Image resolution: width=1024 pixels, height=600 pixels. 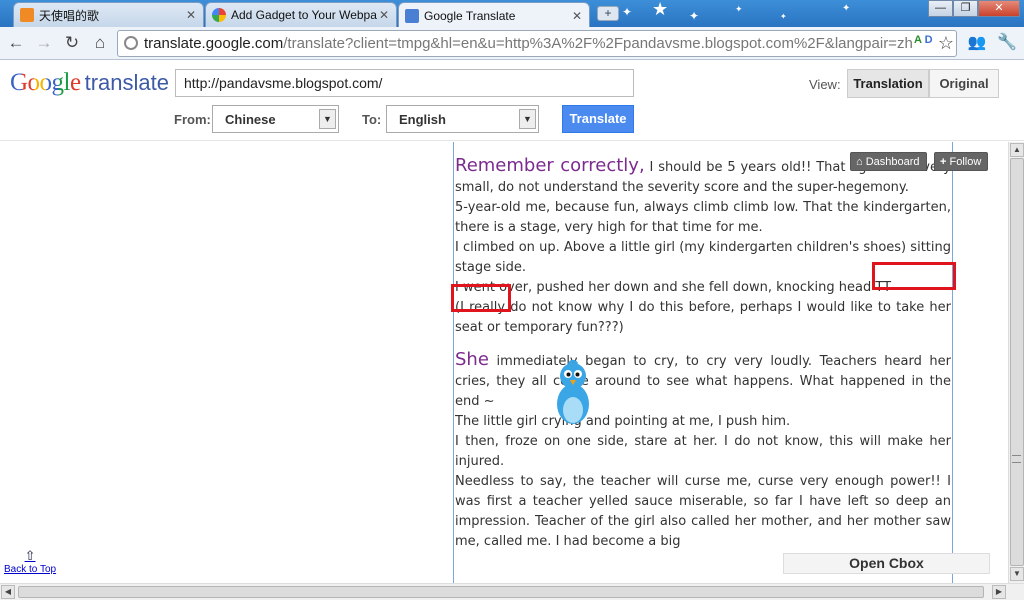 I want to click on to-language-value: English, so click(x=422, y=119).